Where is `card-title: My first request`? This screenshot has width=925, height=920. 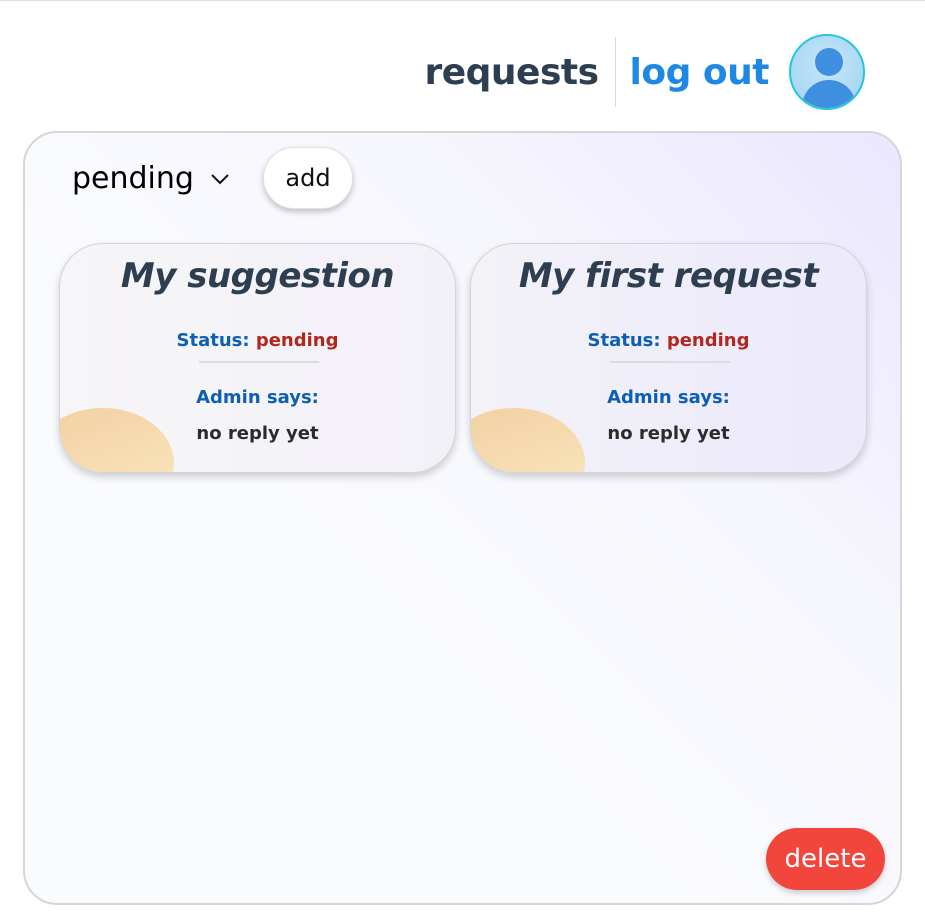 card-title: My first request is located at coordinates (668, 276).